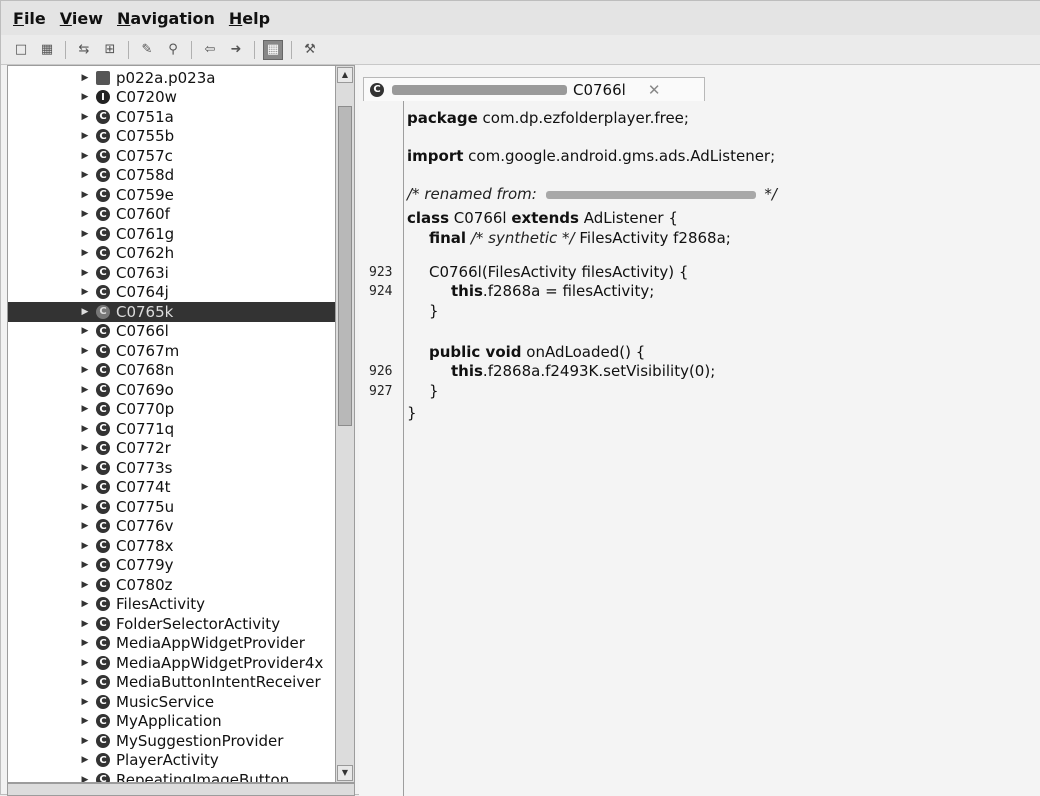 This screenshot has height=796, width=1040. Describe the element at coordinates (174, 273) in the screenshot. I see `tree-item: ▶ C C0763i` at that location.